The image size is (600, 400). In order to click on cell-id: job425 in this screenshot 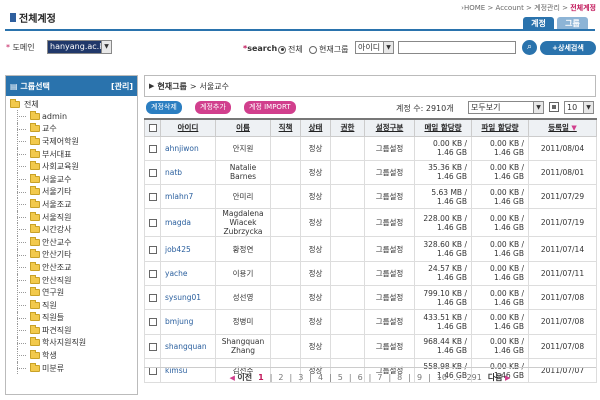, I will do `click(188, 249)`.